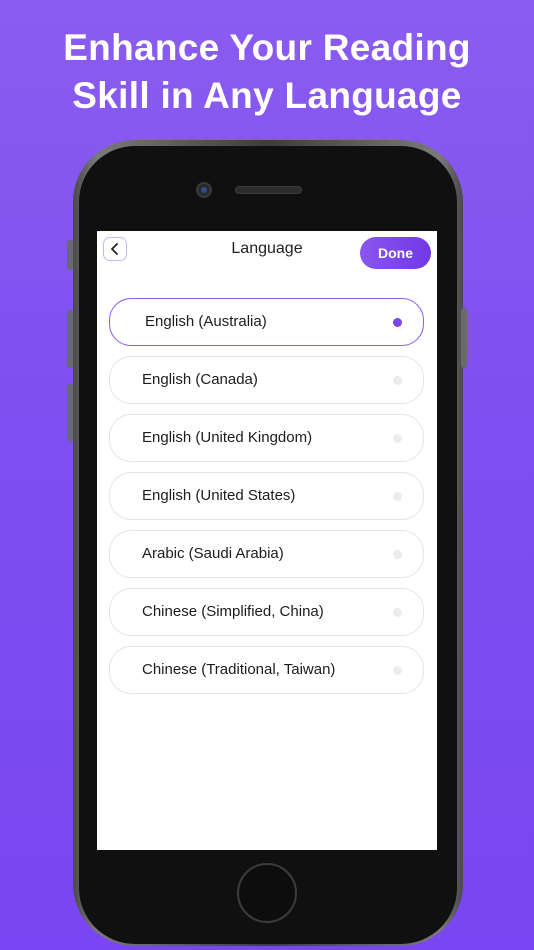 The image size is (534, 950). What do you see at coordinates (233, 611) in the screenshot?
I see `language-option-label: Chinese (Simplified, China)` at bounding box center [233, 611].